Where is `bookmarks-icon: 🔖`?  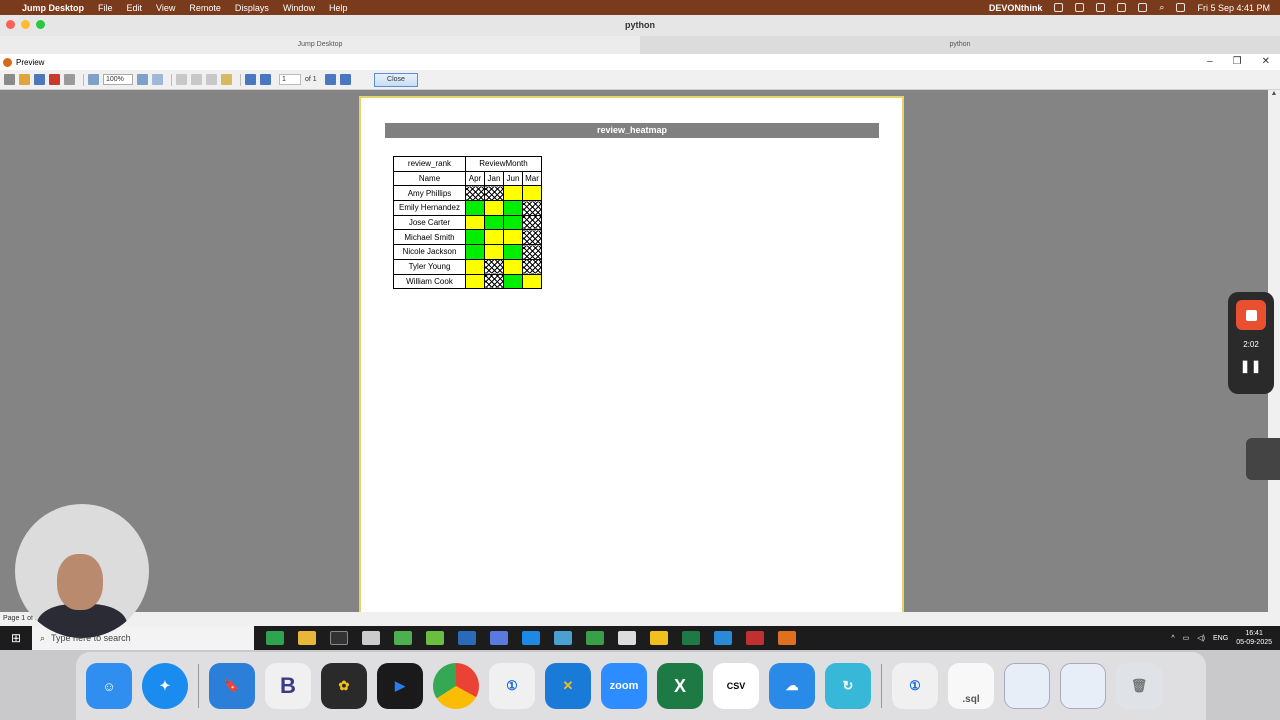 bookmarks-icon: 🔖 is located at coordinates (232, 686).